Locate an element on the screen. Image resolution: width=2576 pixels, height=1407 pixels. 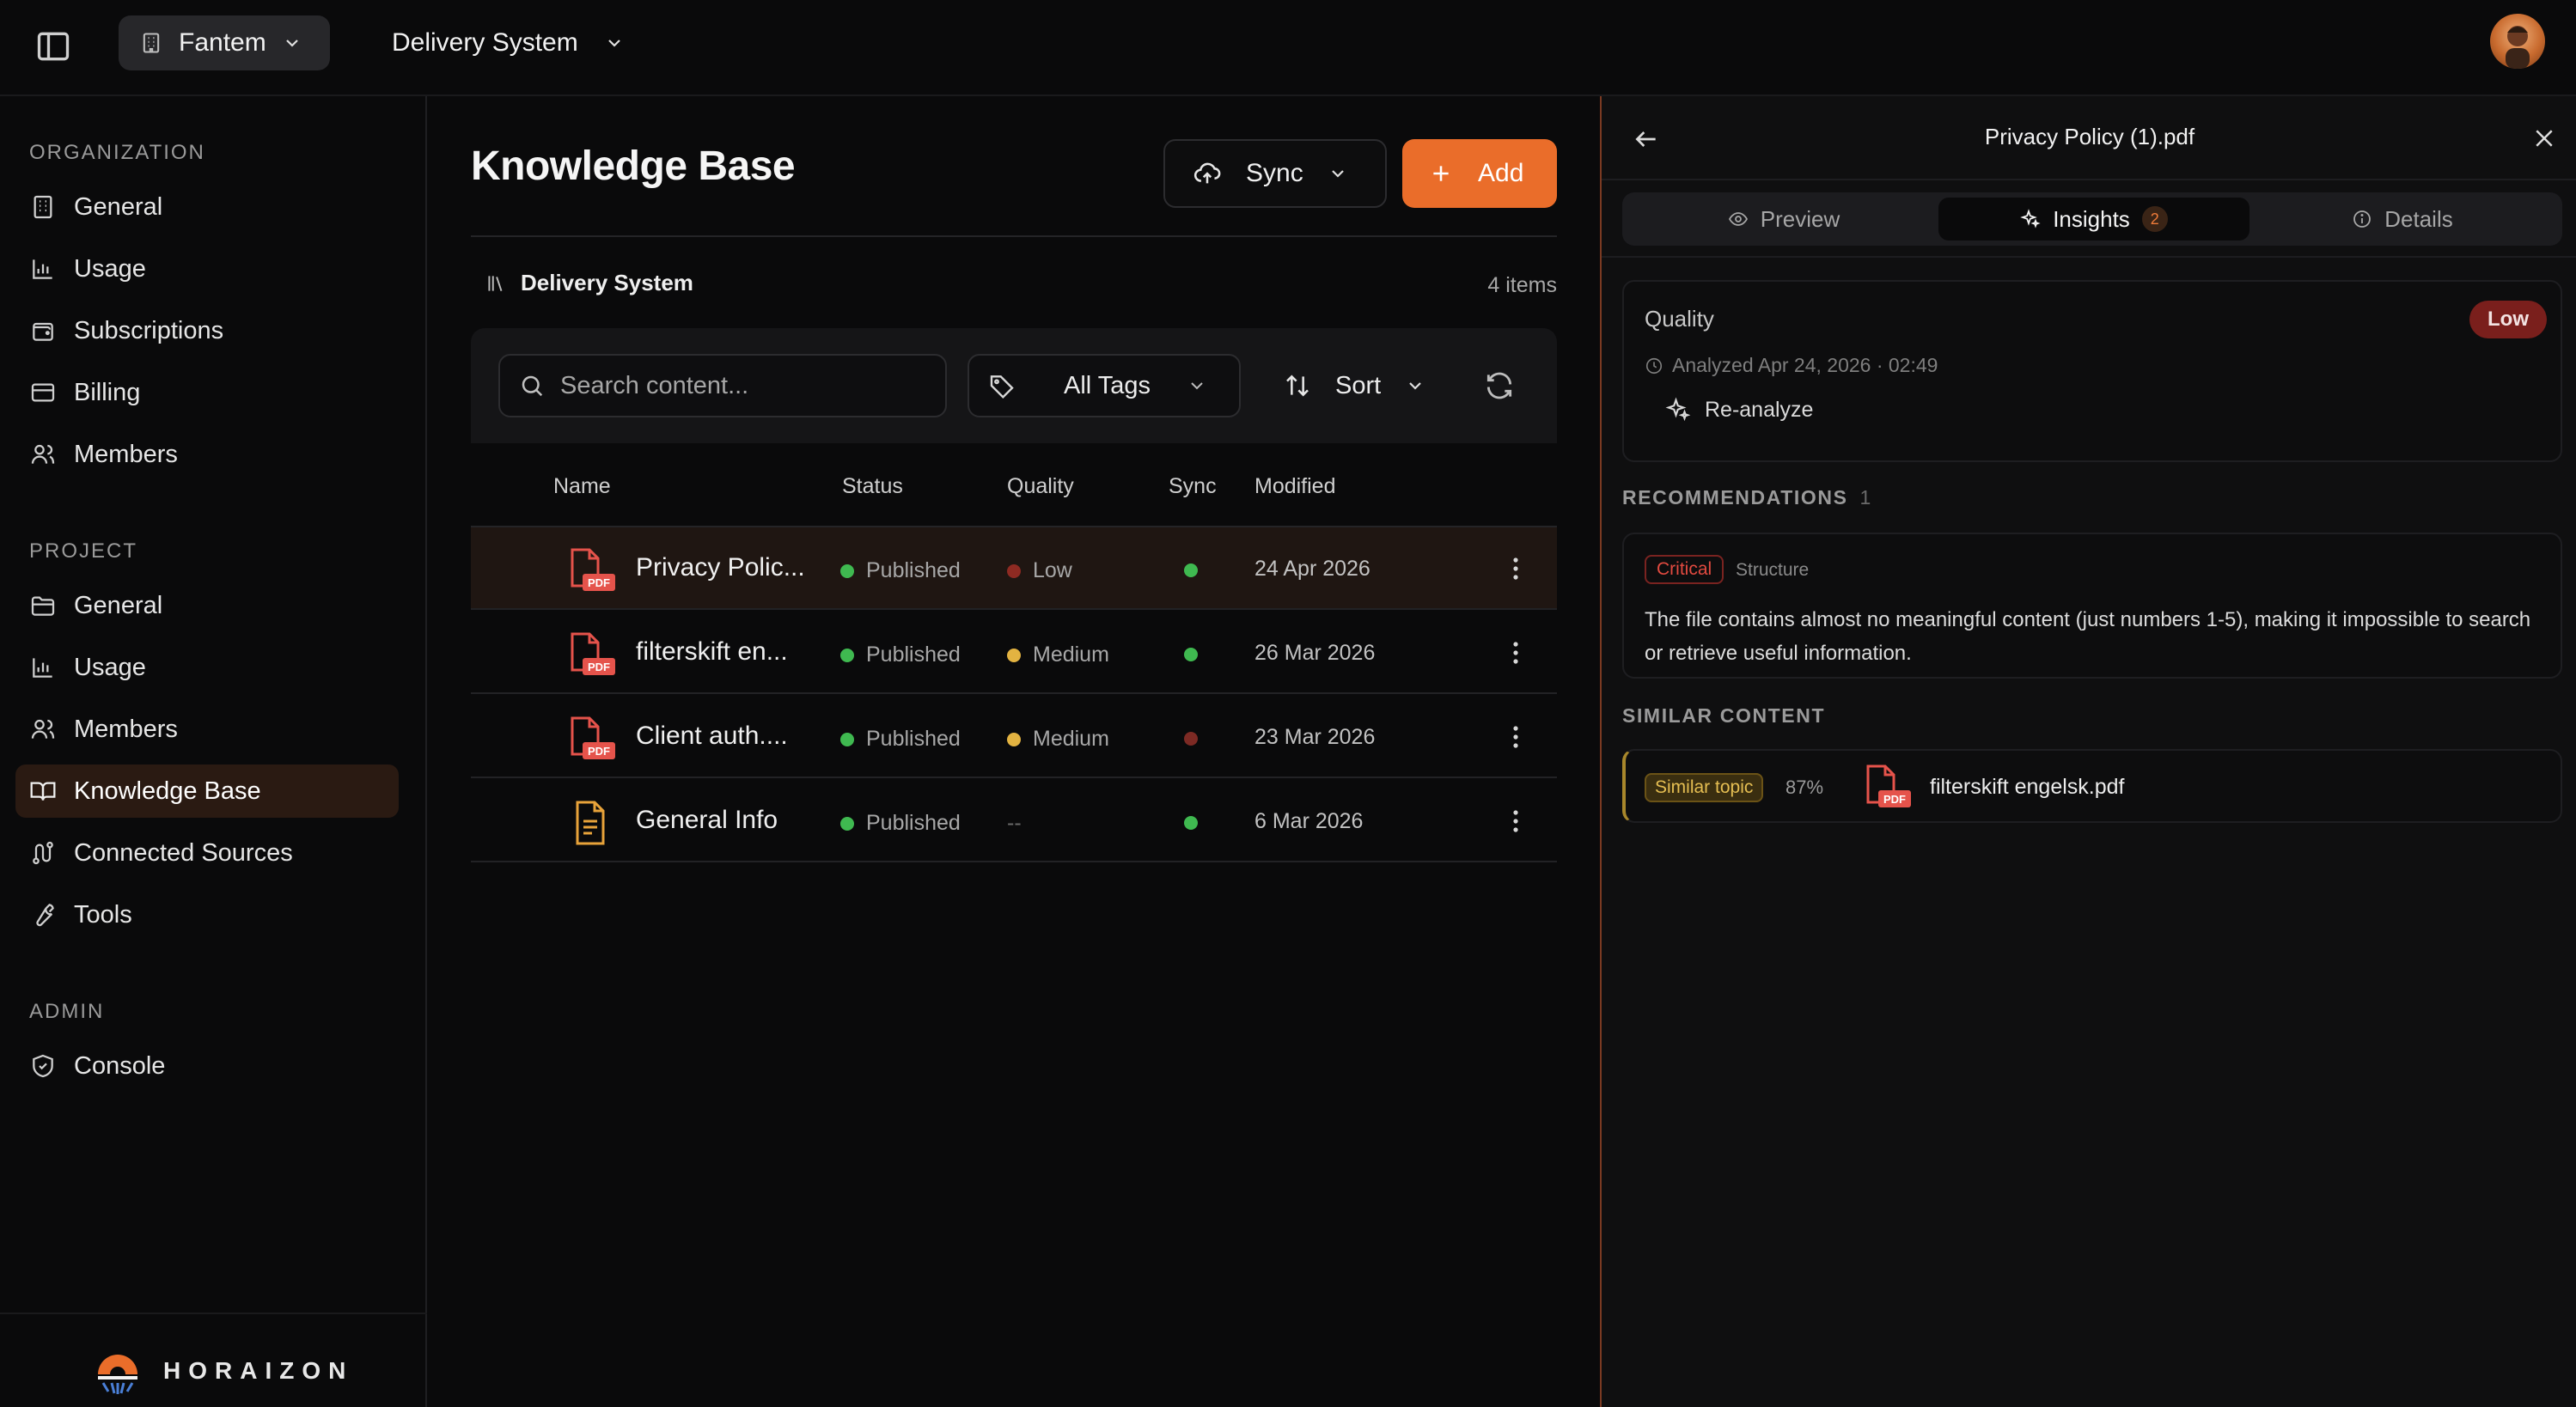
recommendations-count: 1 is located at coordinates (1865, 497).